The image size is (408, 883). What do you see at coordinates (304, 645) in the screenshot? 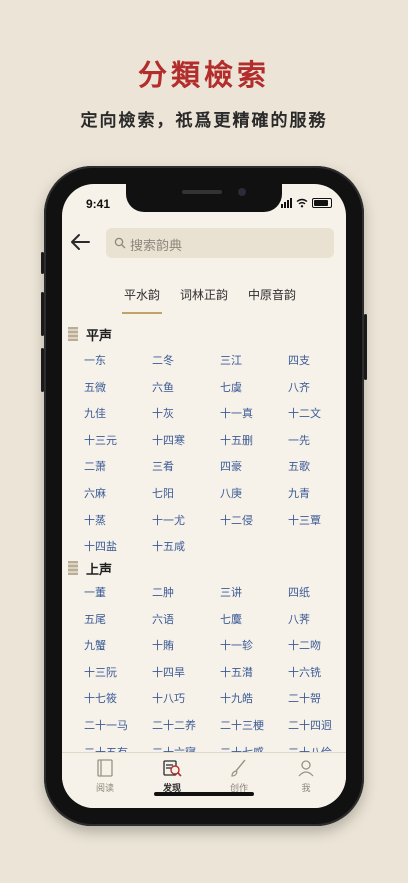
I see `rhyme-item: 十二吻` at bounding box center [304, 645].